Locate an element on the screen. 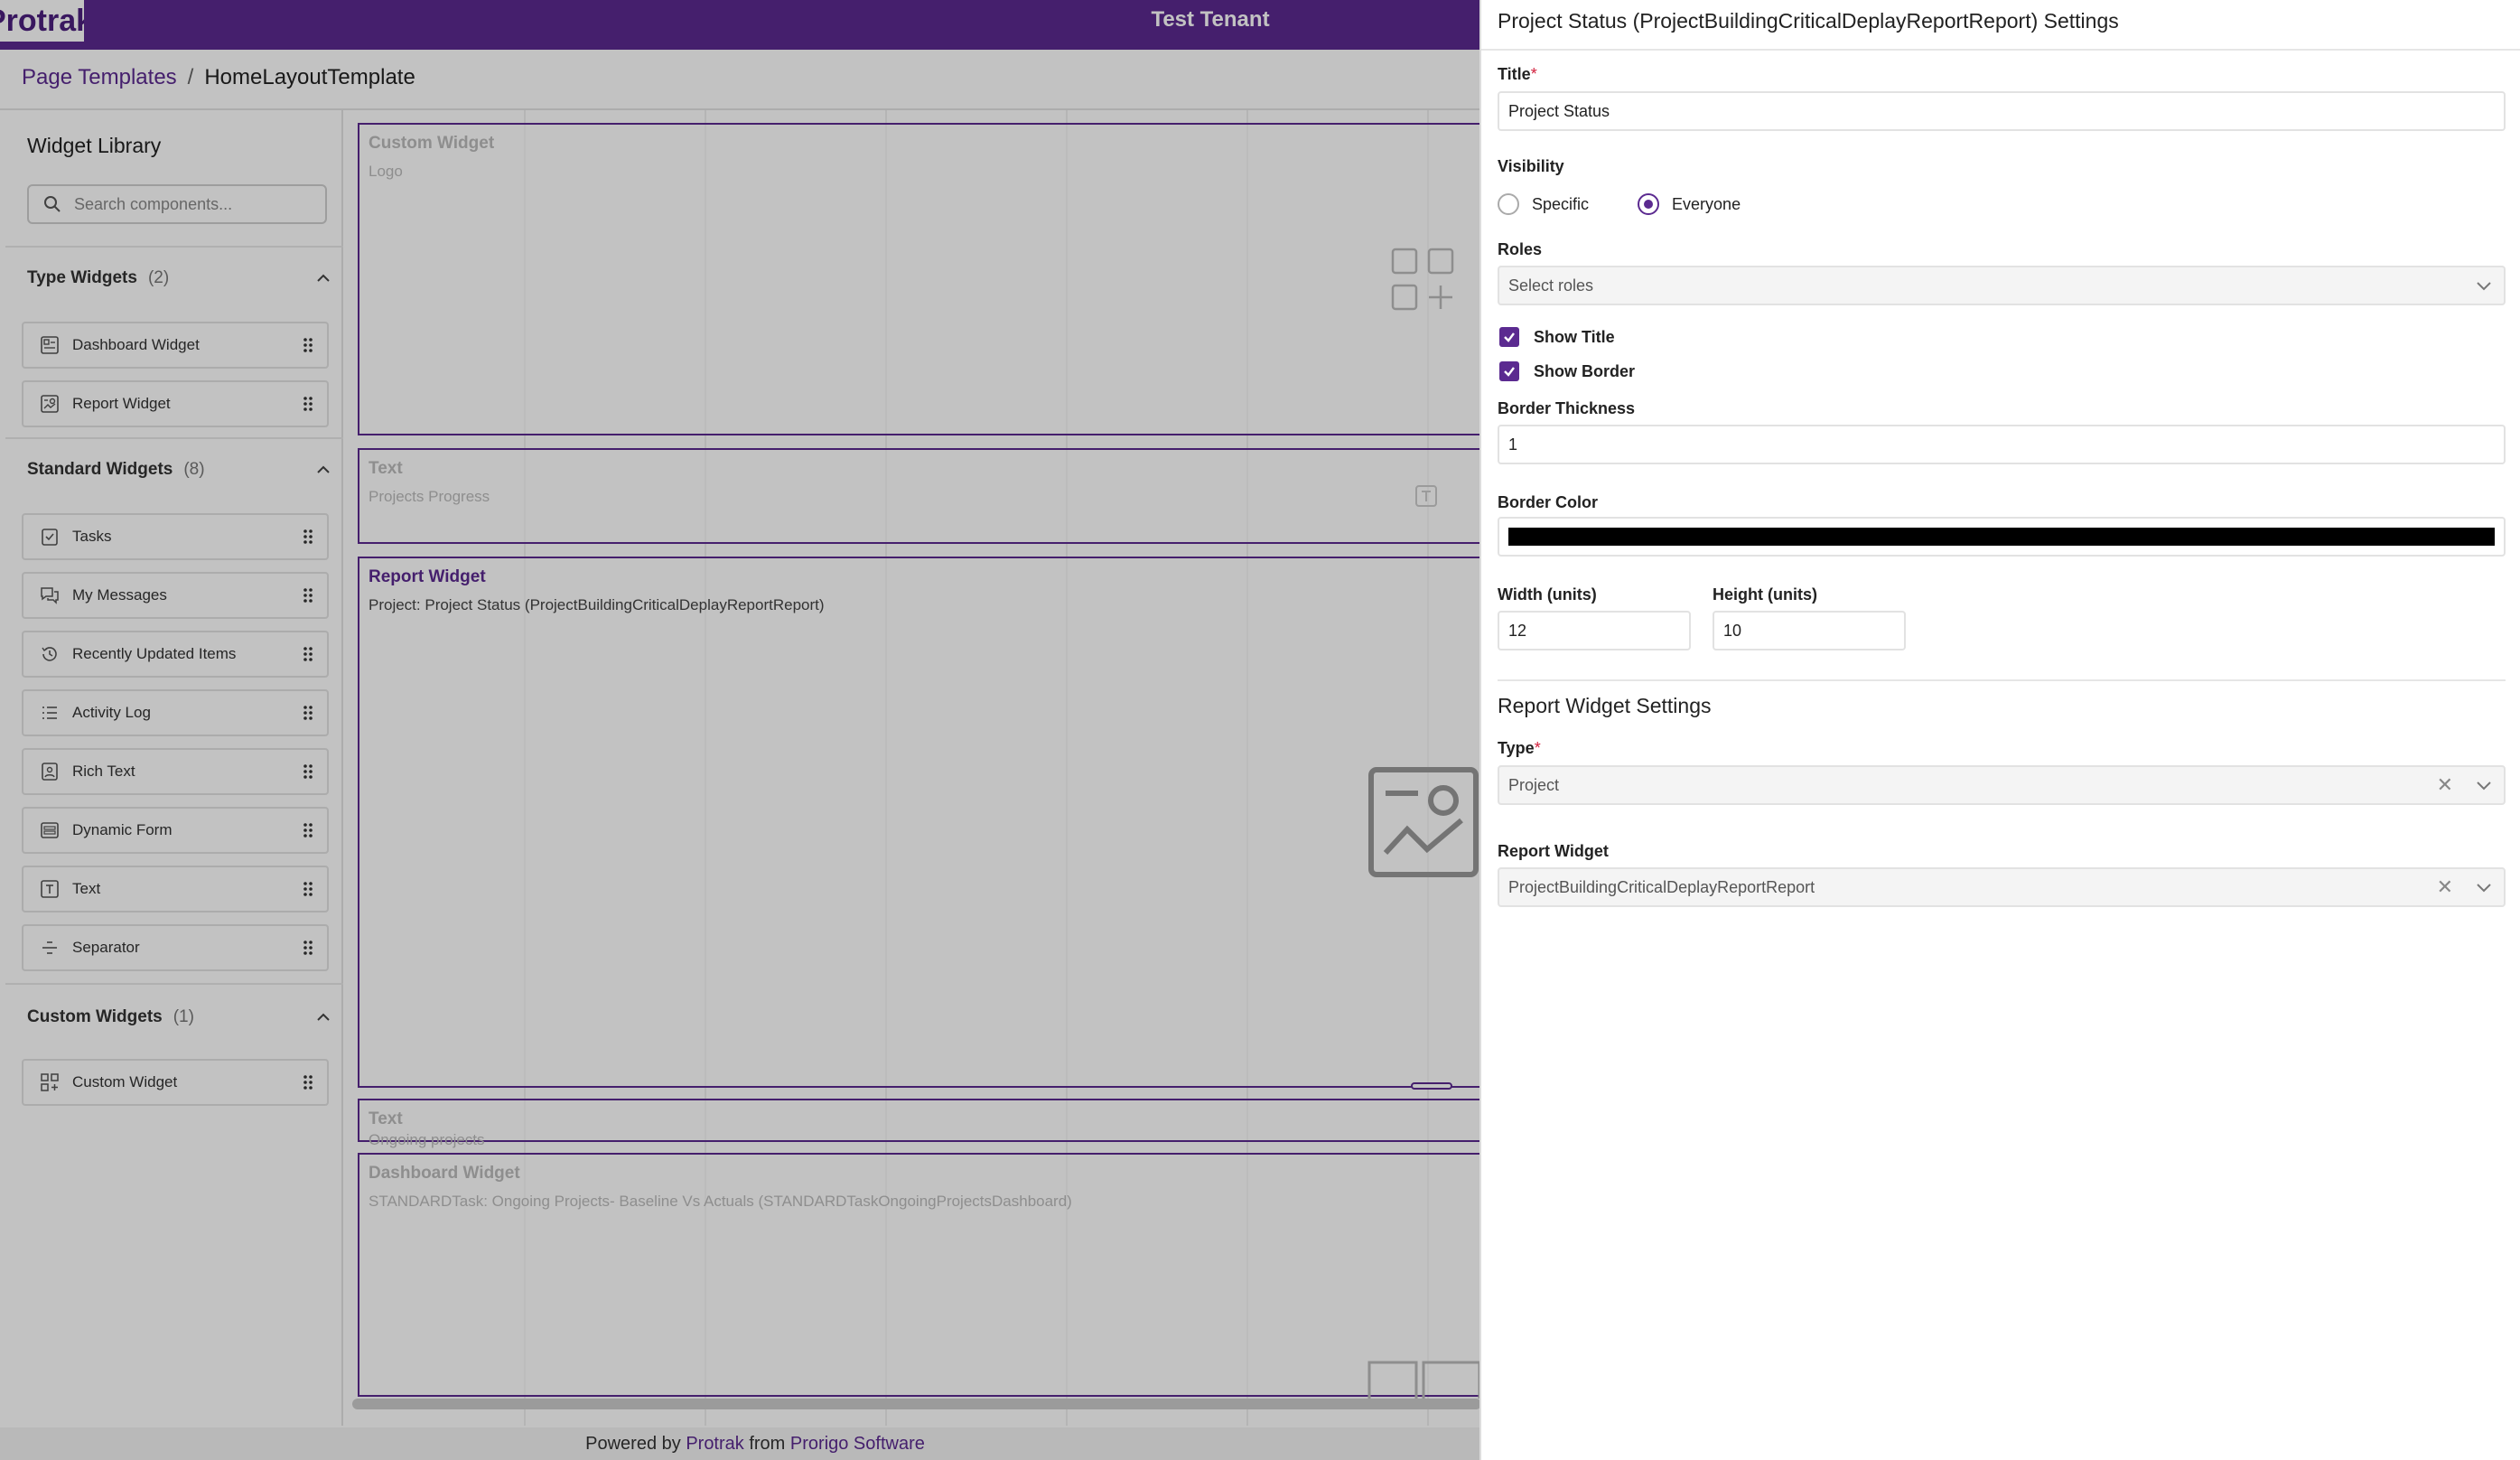 Image resolution: width=2520 pixels, height=1460 pixels. border-thickness-label: Border Thickness is located at coordinates (1567, 408).